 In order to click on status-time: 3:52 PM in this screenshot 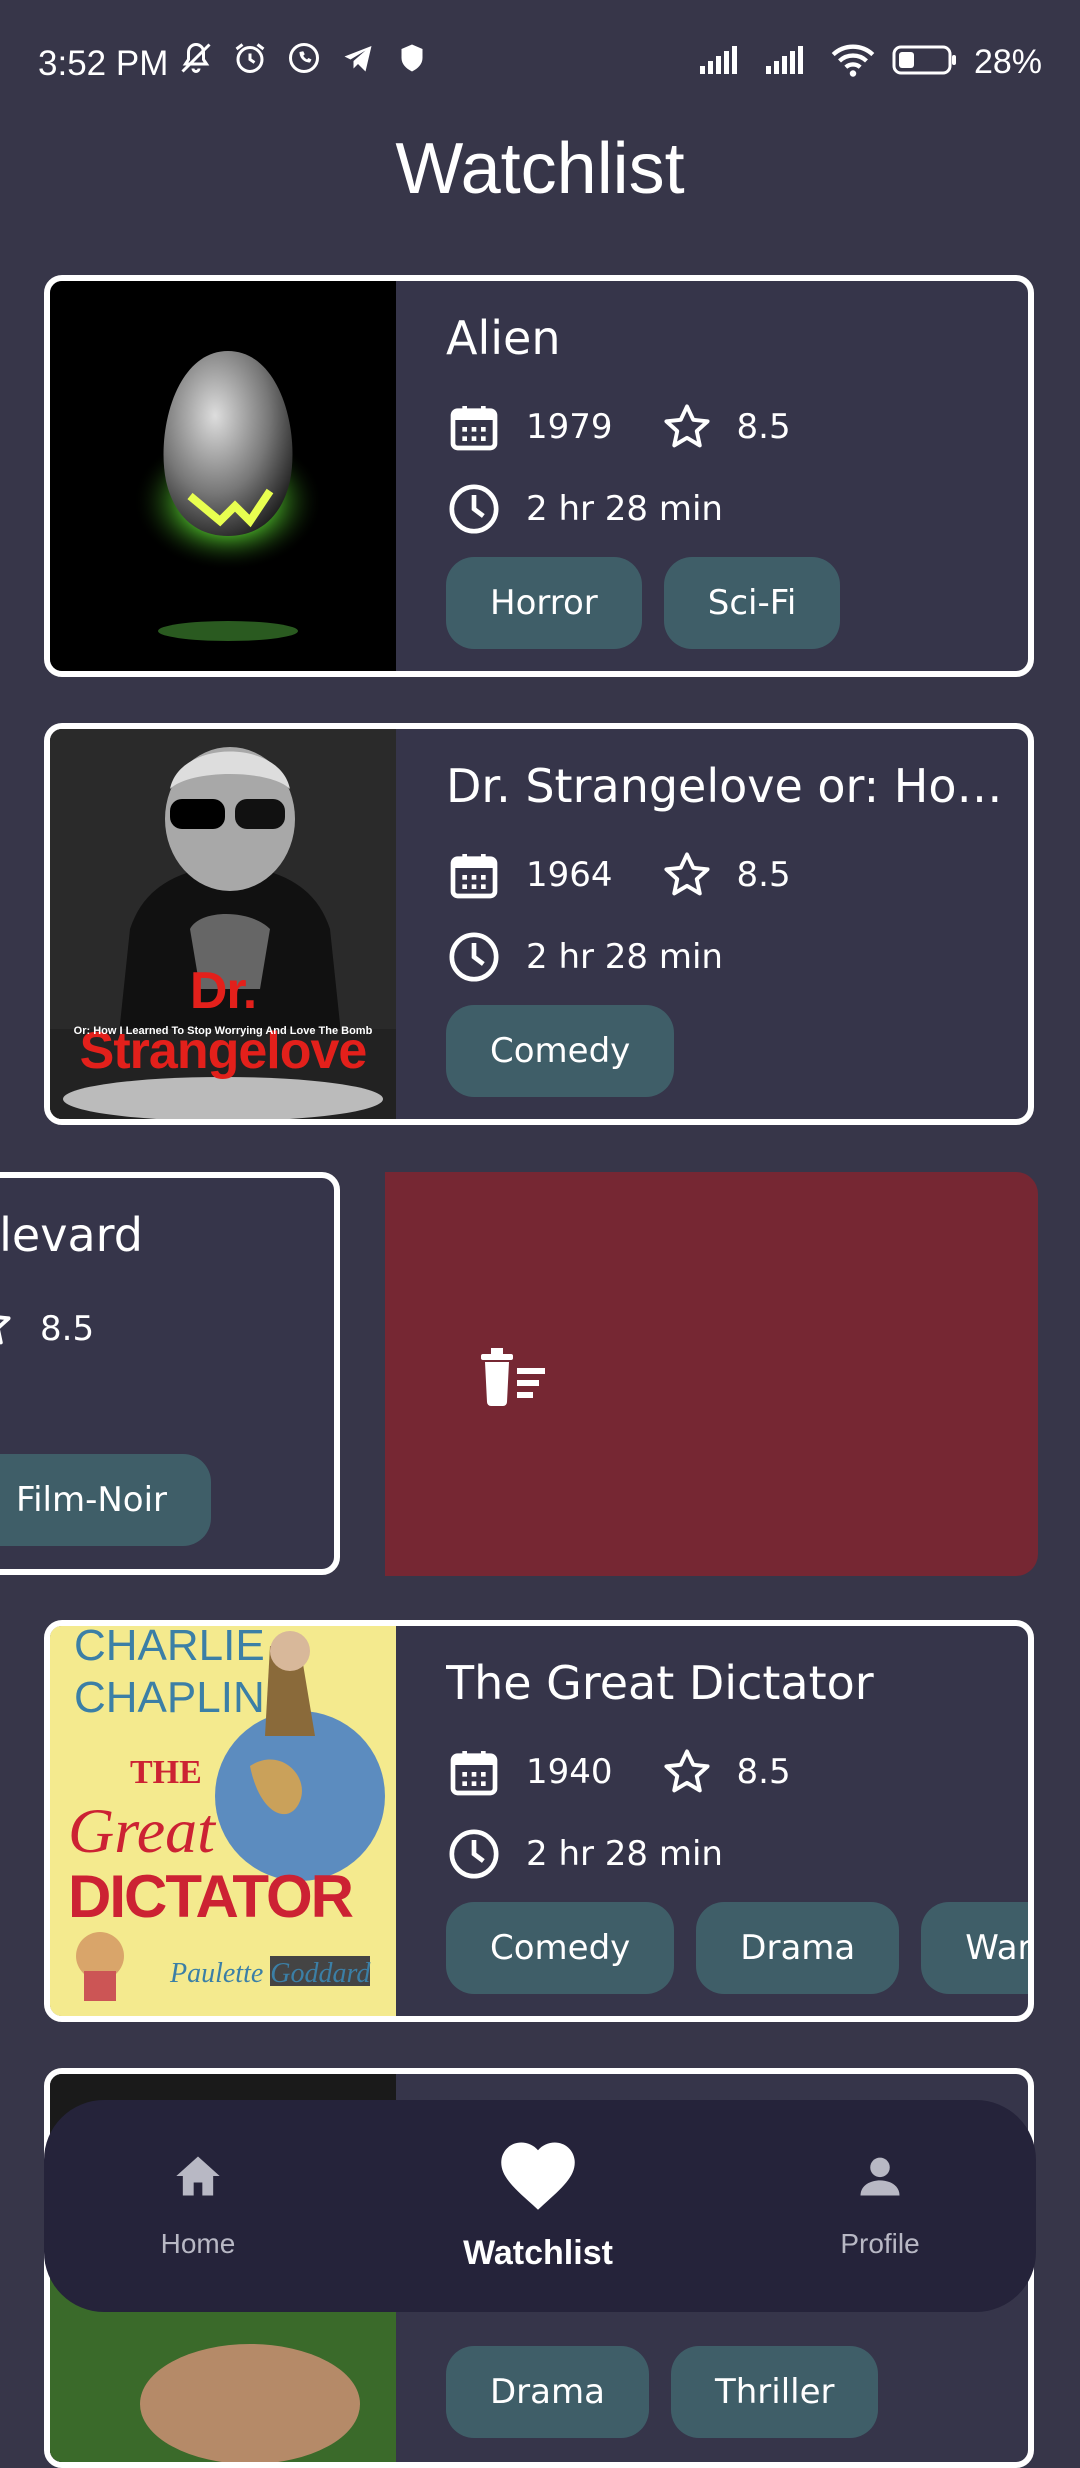, I will do `click(103, 63)`.